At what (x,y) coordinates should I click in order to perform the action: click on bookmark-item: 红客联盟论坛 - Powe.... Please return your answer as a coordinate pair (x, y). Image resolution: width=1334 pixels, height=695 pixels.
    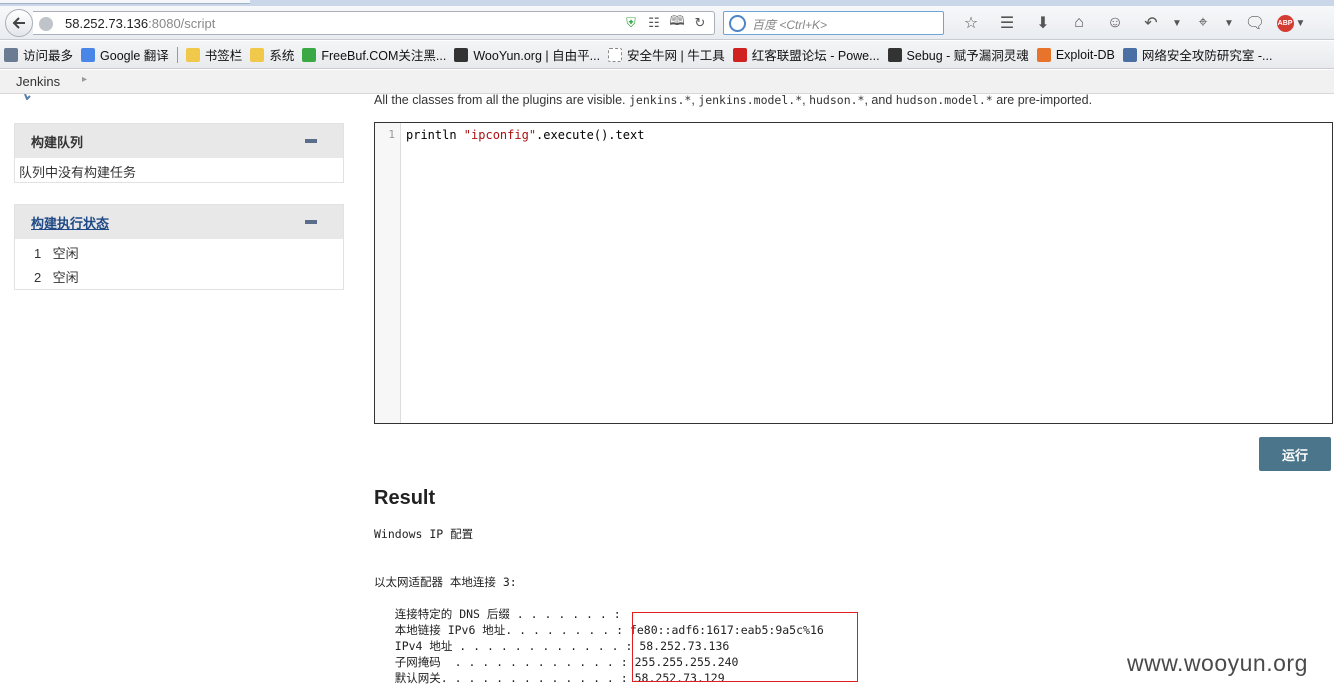
    Looking at the image, I should click on (806, 54).